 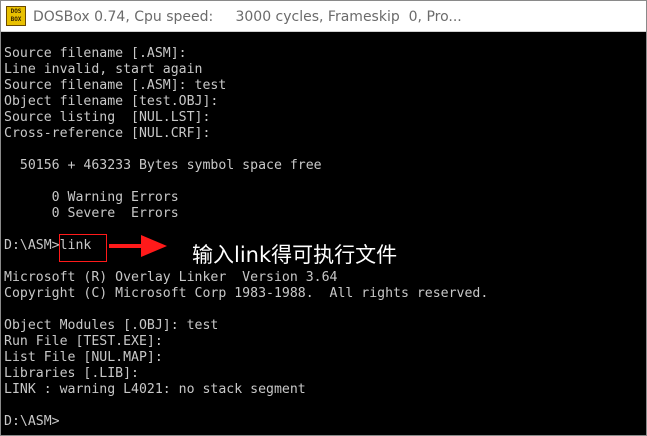 What do you see at coordinates (295, 255) in the screenshot?
I see `annotation-text: 输入link得可执行文件` at bounding box center [295, 255].